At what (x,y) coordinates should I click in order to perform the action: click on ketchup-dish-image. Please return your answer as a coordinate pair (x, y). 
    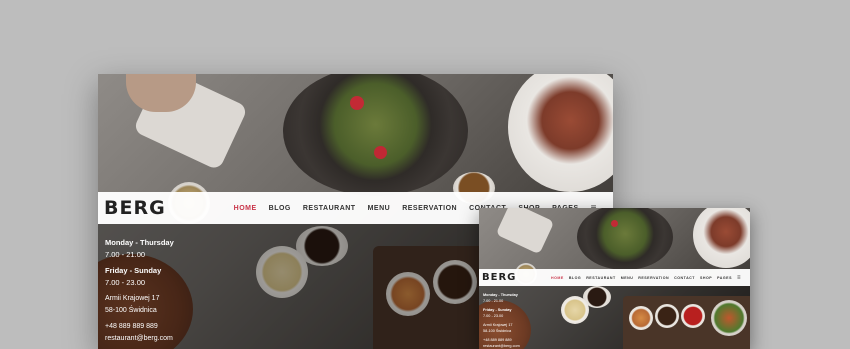
    Looking at the image, I should click on (693, 316).